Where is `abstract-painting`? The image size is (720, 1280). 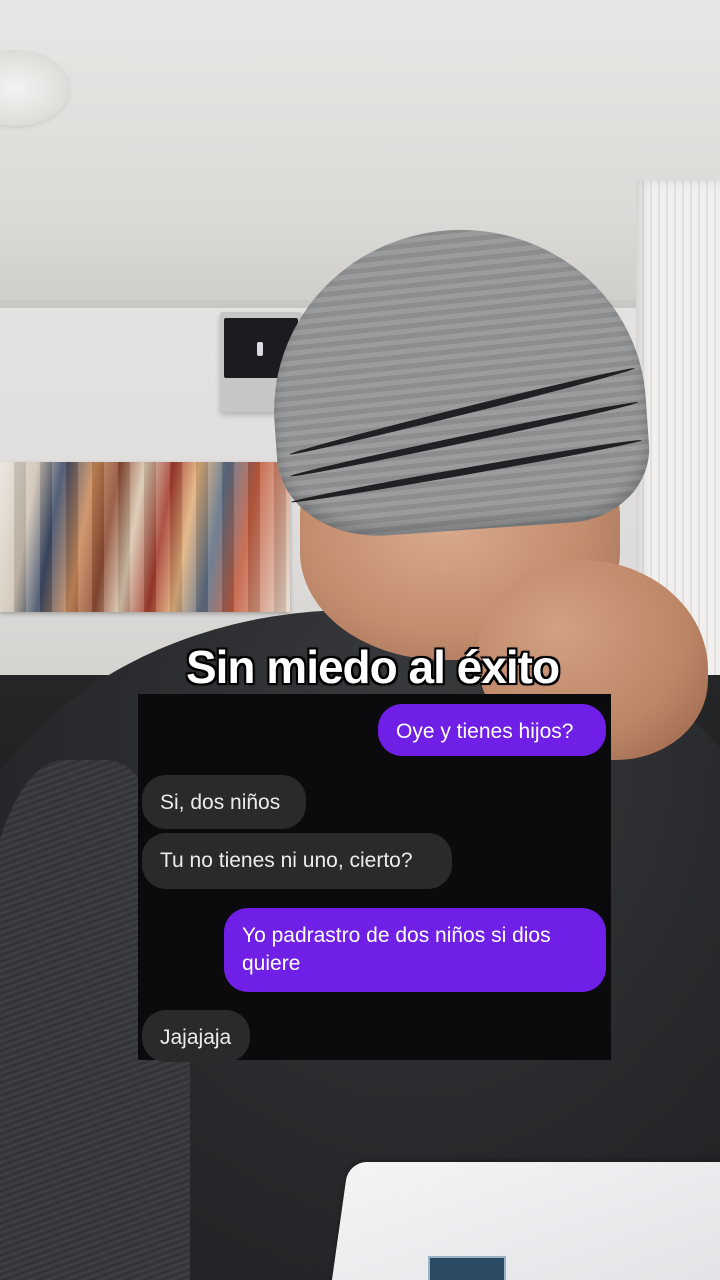
abstract-painting is located at coordinates (145, 537).